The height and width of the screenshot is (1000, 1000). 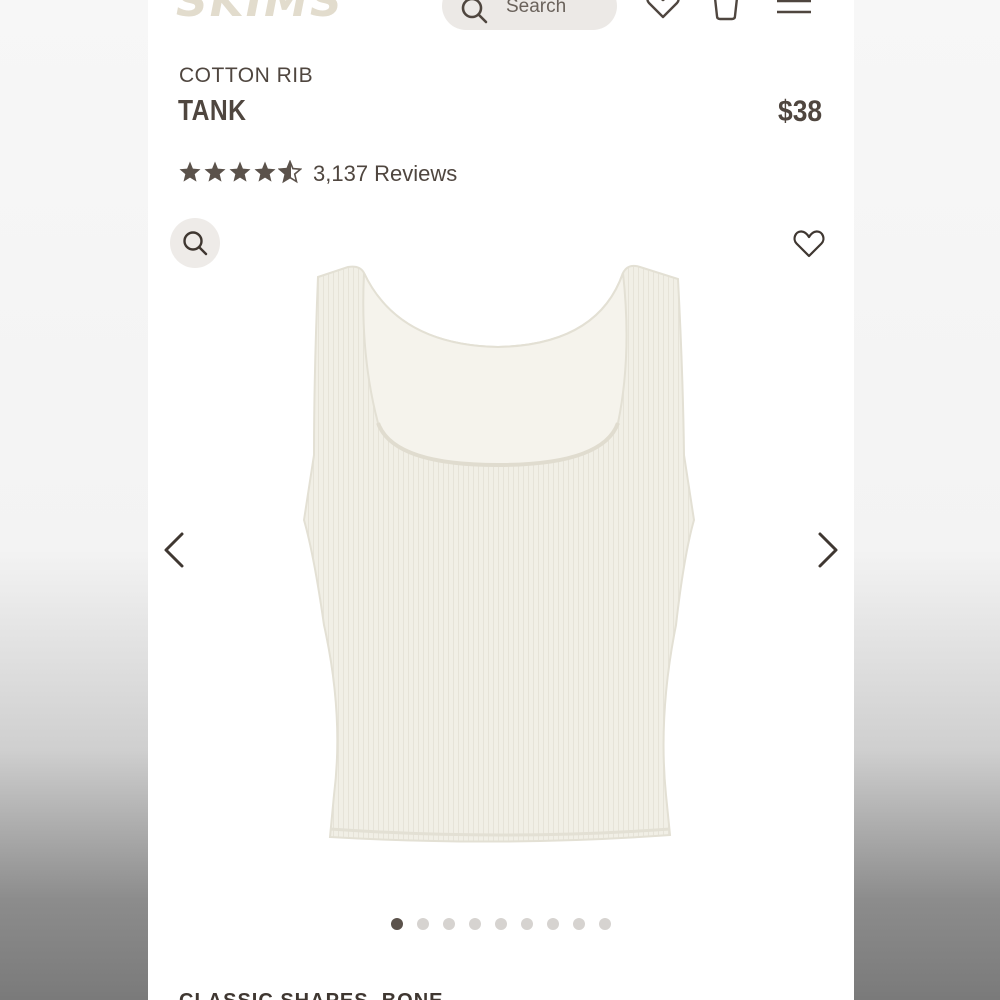 What do you see at coordinates (311, 995) in the screenshot?
I see `section-title: CLASSIC SHAPES, BONE` at bounding box center [311, 995].